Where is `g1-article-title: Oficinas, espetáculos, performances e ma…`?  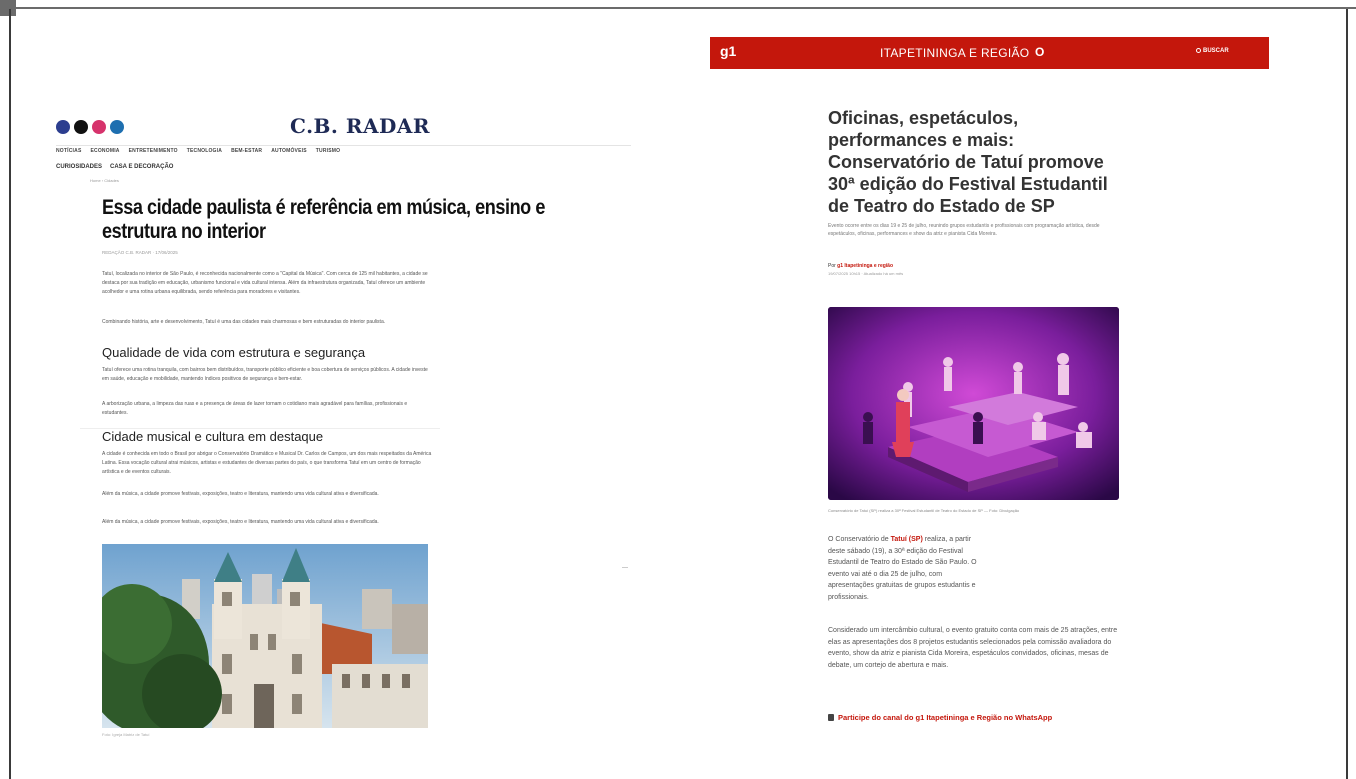
g1-article-title: Oficinas, espetáculos, performances e ma… is located at coordinates (968, 162).